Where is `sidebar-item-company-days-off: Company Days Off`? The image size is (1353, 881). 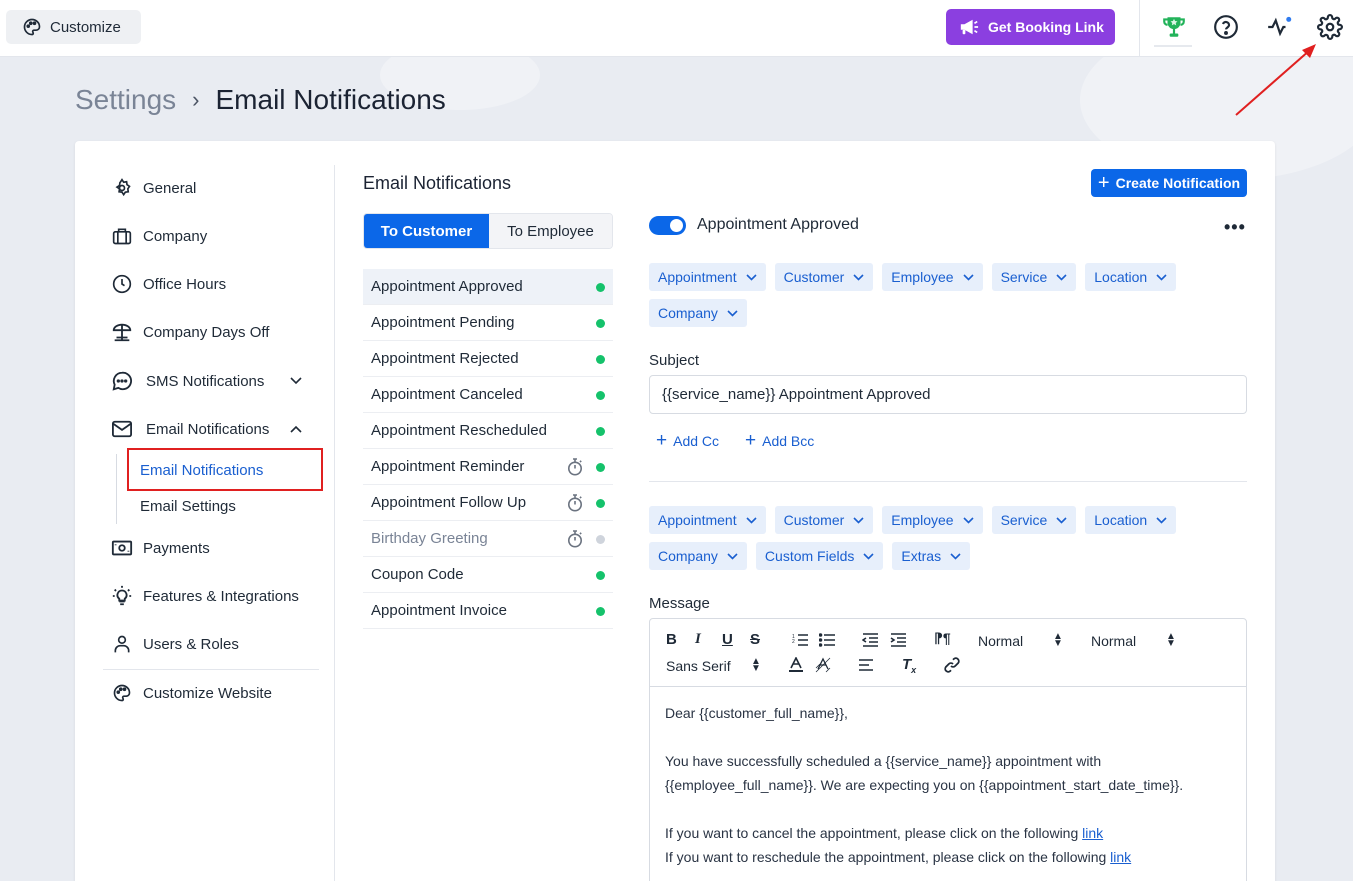 sidebar-item-company-days-off: Company Days Off is located at coordinates (190, 332).